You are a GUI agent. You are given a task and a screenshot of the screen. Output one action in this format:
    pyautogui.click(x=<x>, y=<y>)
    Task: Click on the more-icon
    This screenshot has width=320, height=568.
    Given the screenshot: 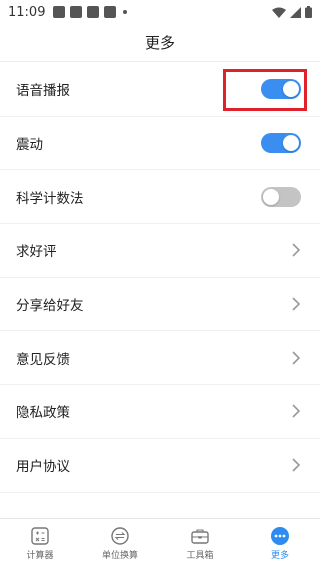 What is the action you would take?
    pyautogui.click(x=280, y=536)
    